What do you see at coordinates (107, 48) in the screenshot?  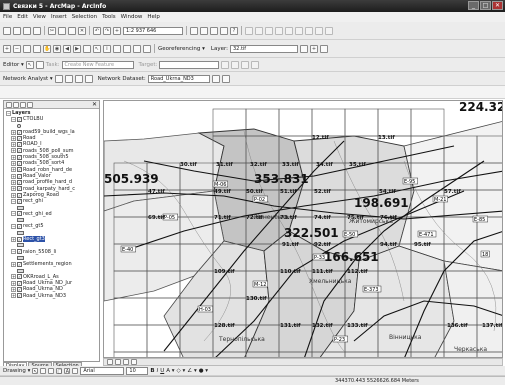 I see `identify-icon: i` at bounding box center [107, 48].